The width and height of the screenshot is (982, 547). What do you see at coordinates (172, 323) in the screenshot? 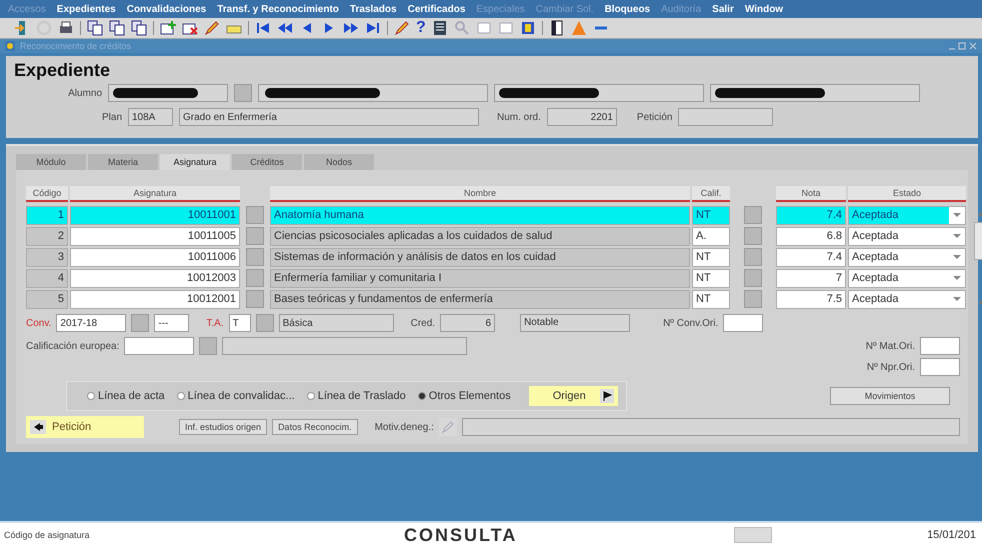
I see `conv-extra-field: ---` at bounding box center [172, 323].